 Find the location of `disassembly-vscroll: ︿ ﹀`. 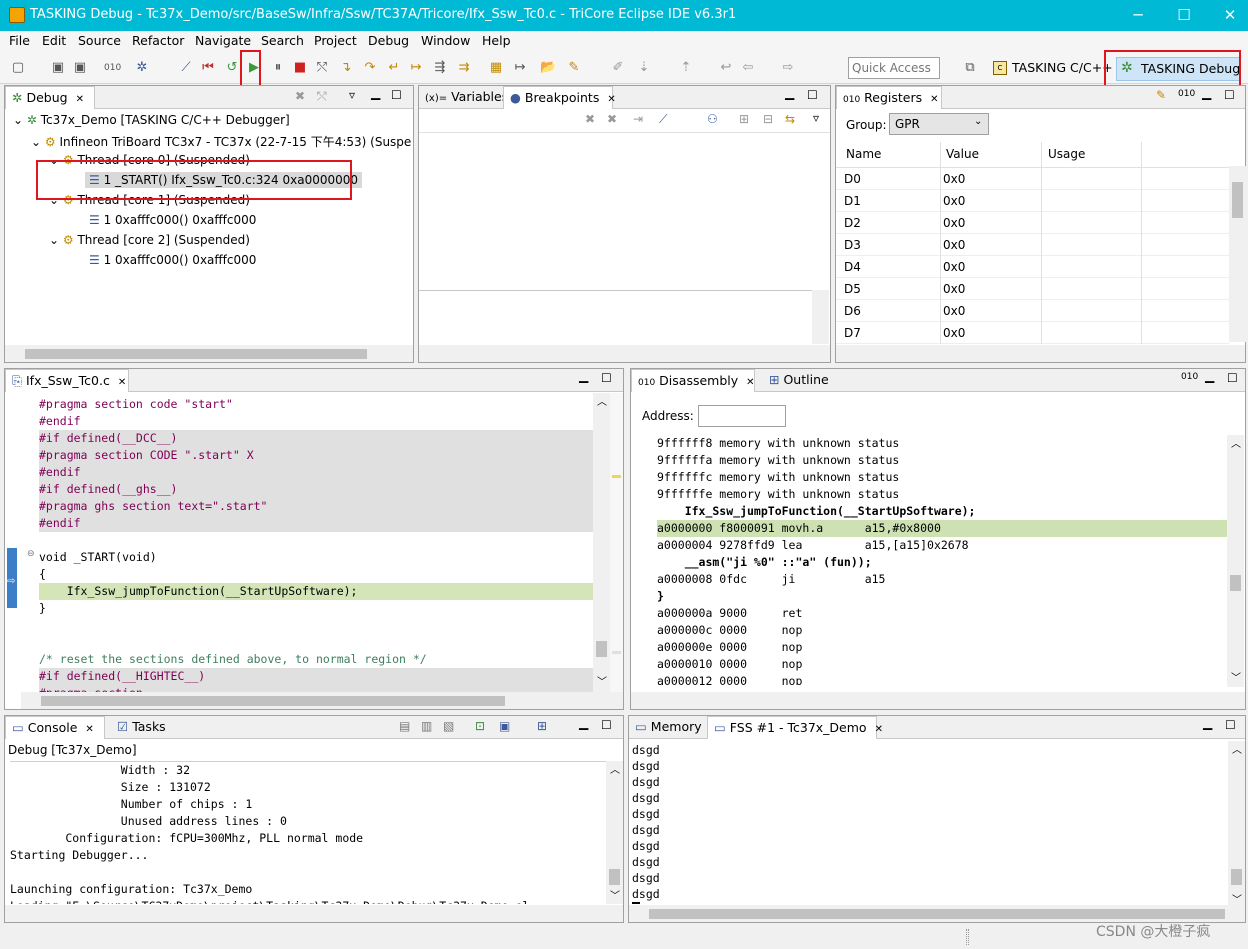

disassembly-vscroll: ︿ ﹀ is located at coordinates (1235, 561).